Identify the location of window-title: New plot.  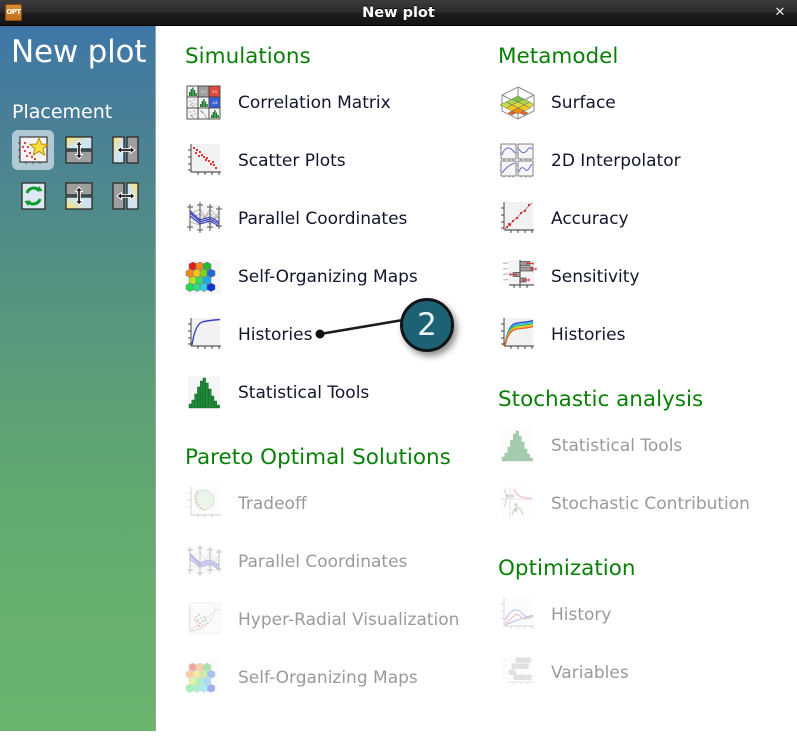
(398, 13).